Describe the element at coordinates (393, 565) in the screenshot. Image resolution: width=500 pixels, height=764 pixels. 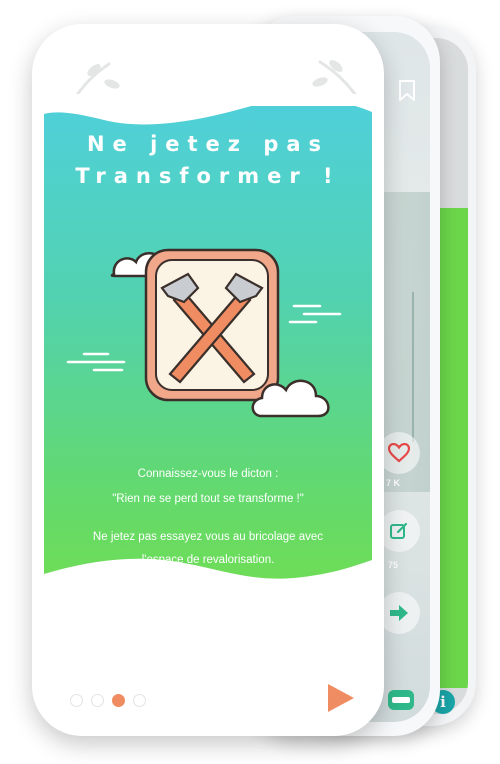
I see `edit-count: 75` at that location.